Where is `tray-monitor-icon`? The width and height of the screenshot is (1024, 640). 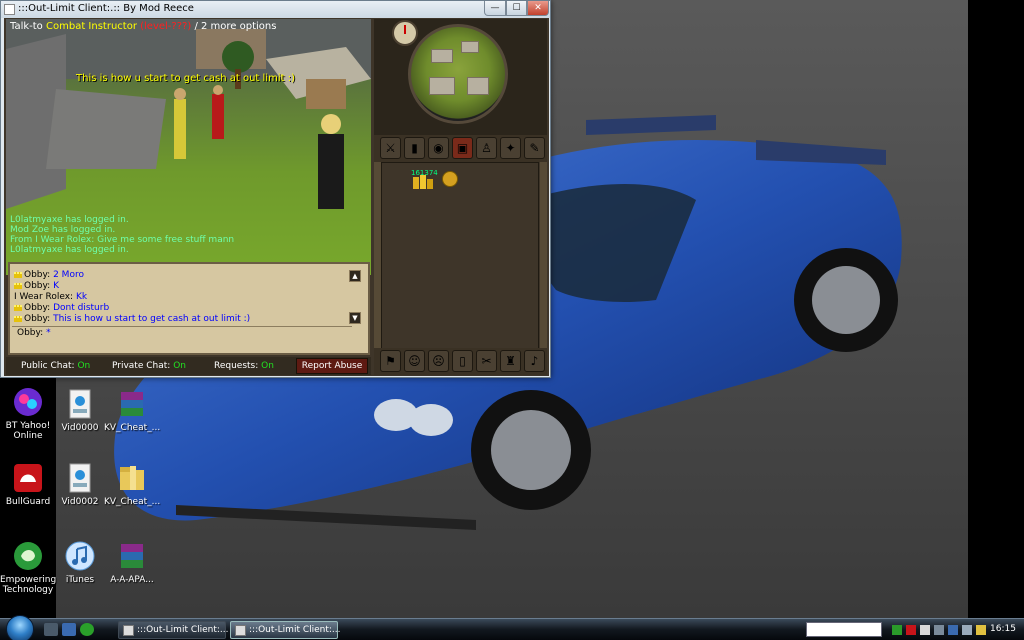
tray-monitor-icon is located at coordinates (925, 630).